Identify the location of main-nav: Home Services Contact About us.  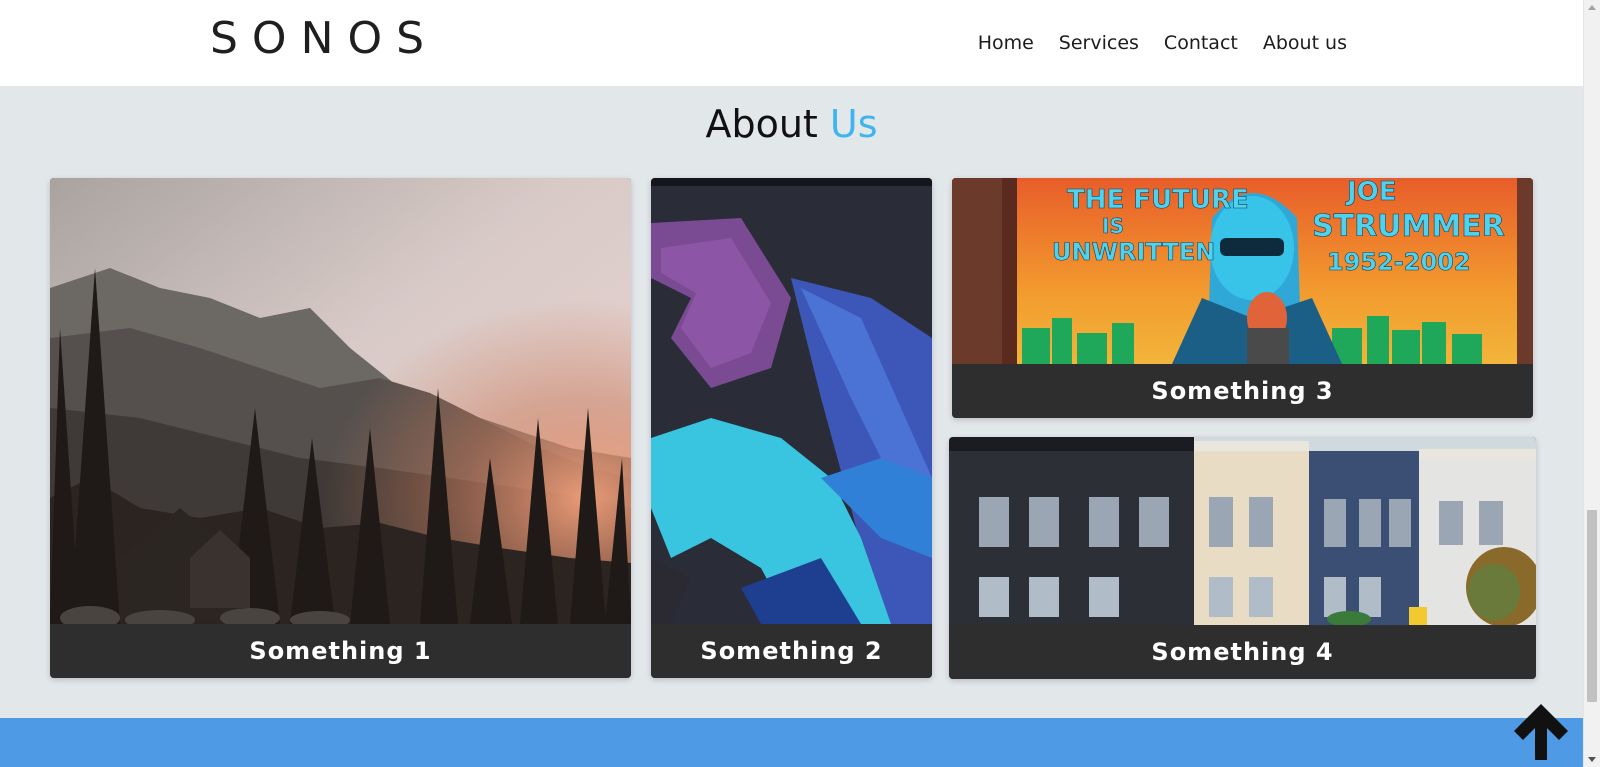
(1162, 43).